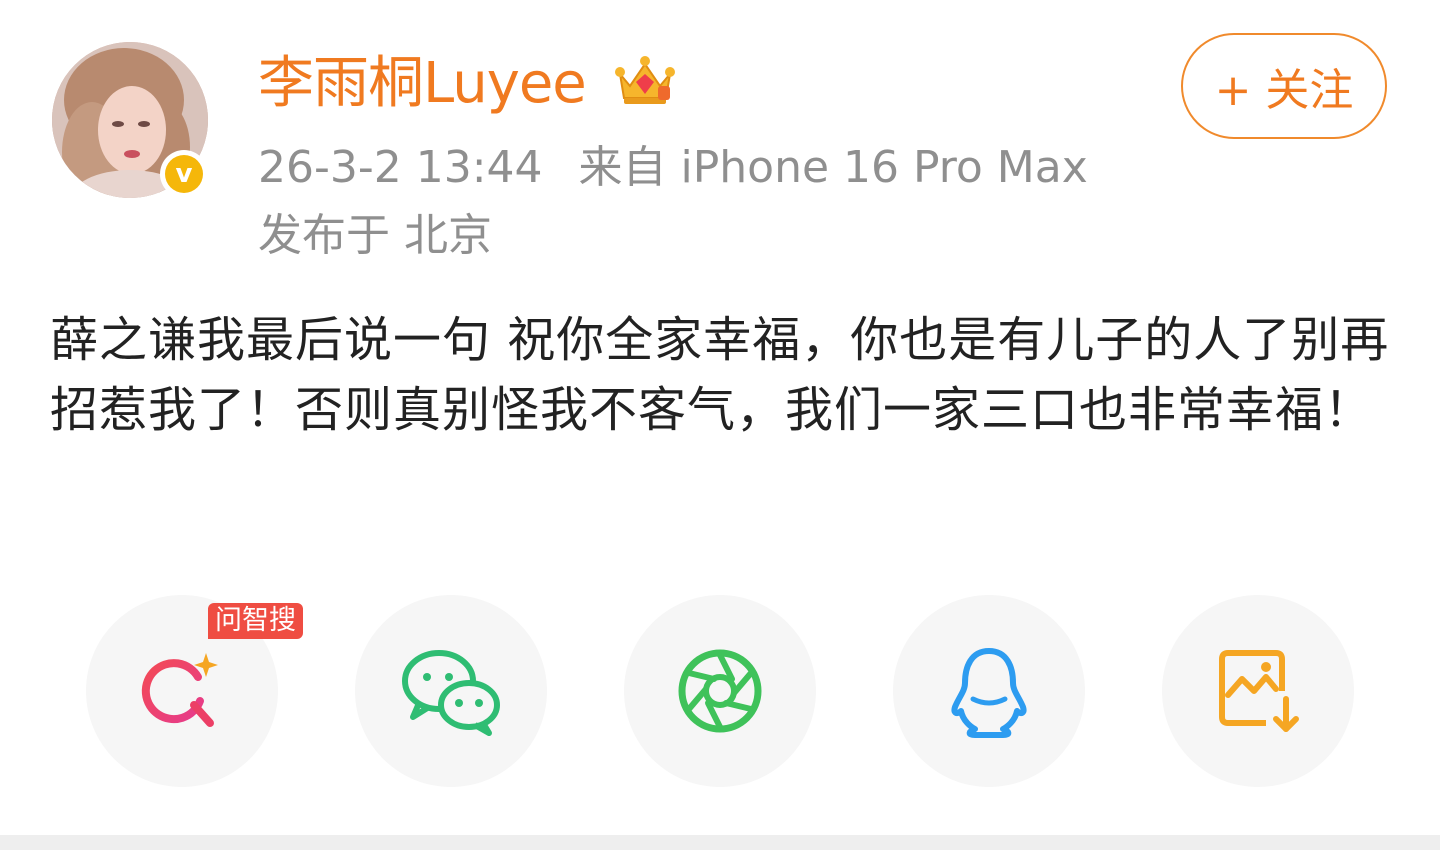 The height and width of the screenshot is (850, 1440). Describe the element at coordinates (645, 80) in the screenshot. I see `crown-icon` at that location.